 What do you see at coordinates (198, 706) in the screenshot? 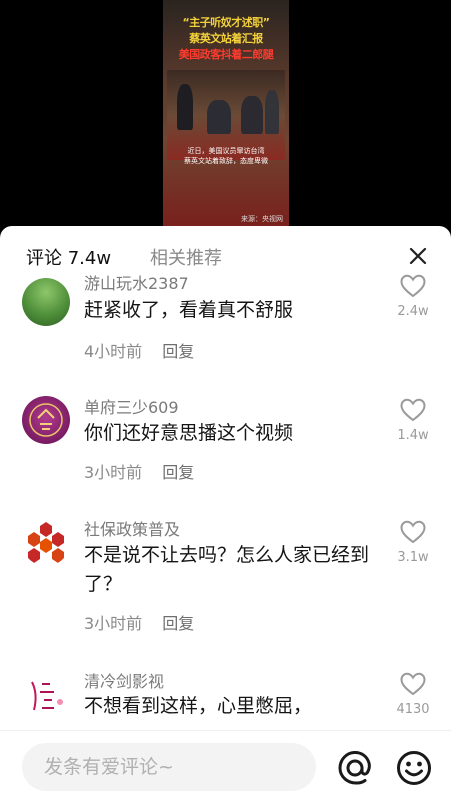
I see `comment-text: 不想看到这样，心里憋屈，` at bounding box center [198, 706].